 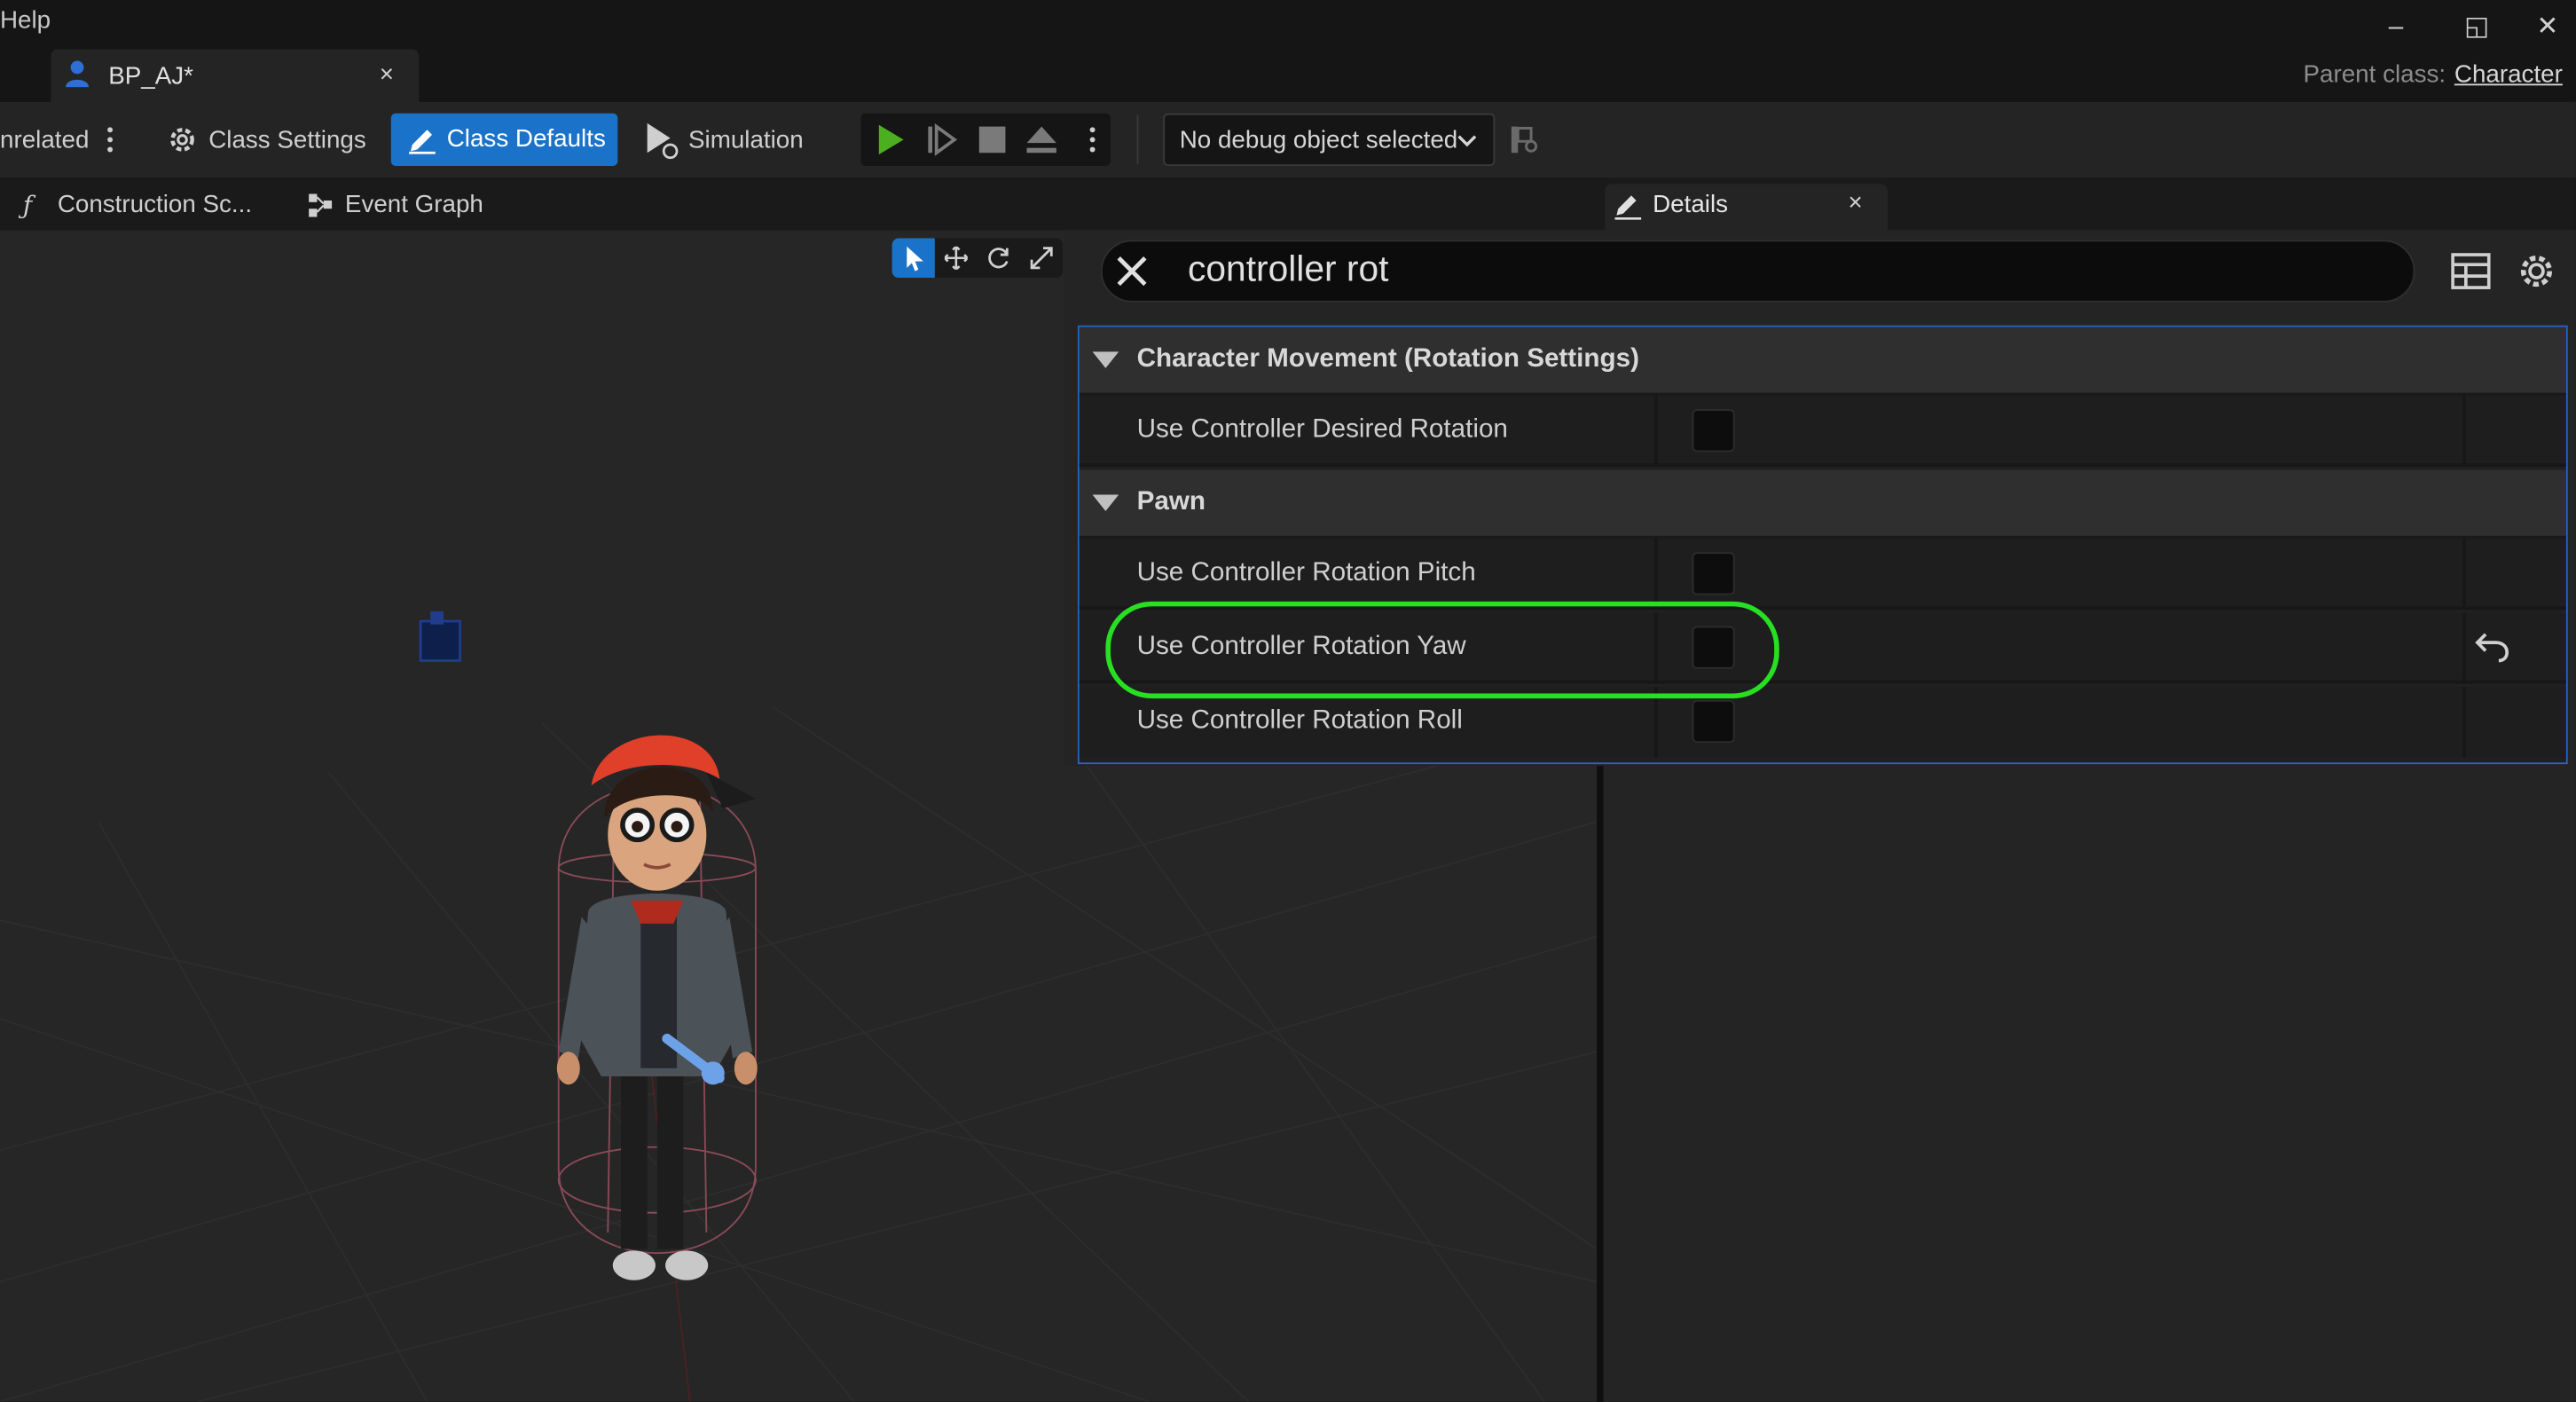 I want to click on event-graph-icon, so click(x=320, y=210).